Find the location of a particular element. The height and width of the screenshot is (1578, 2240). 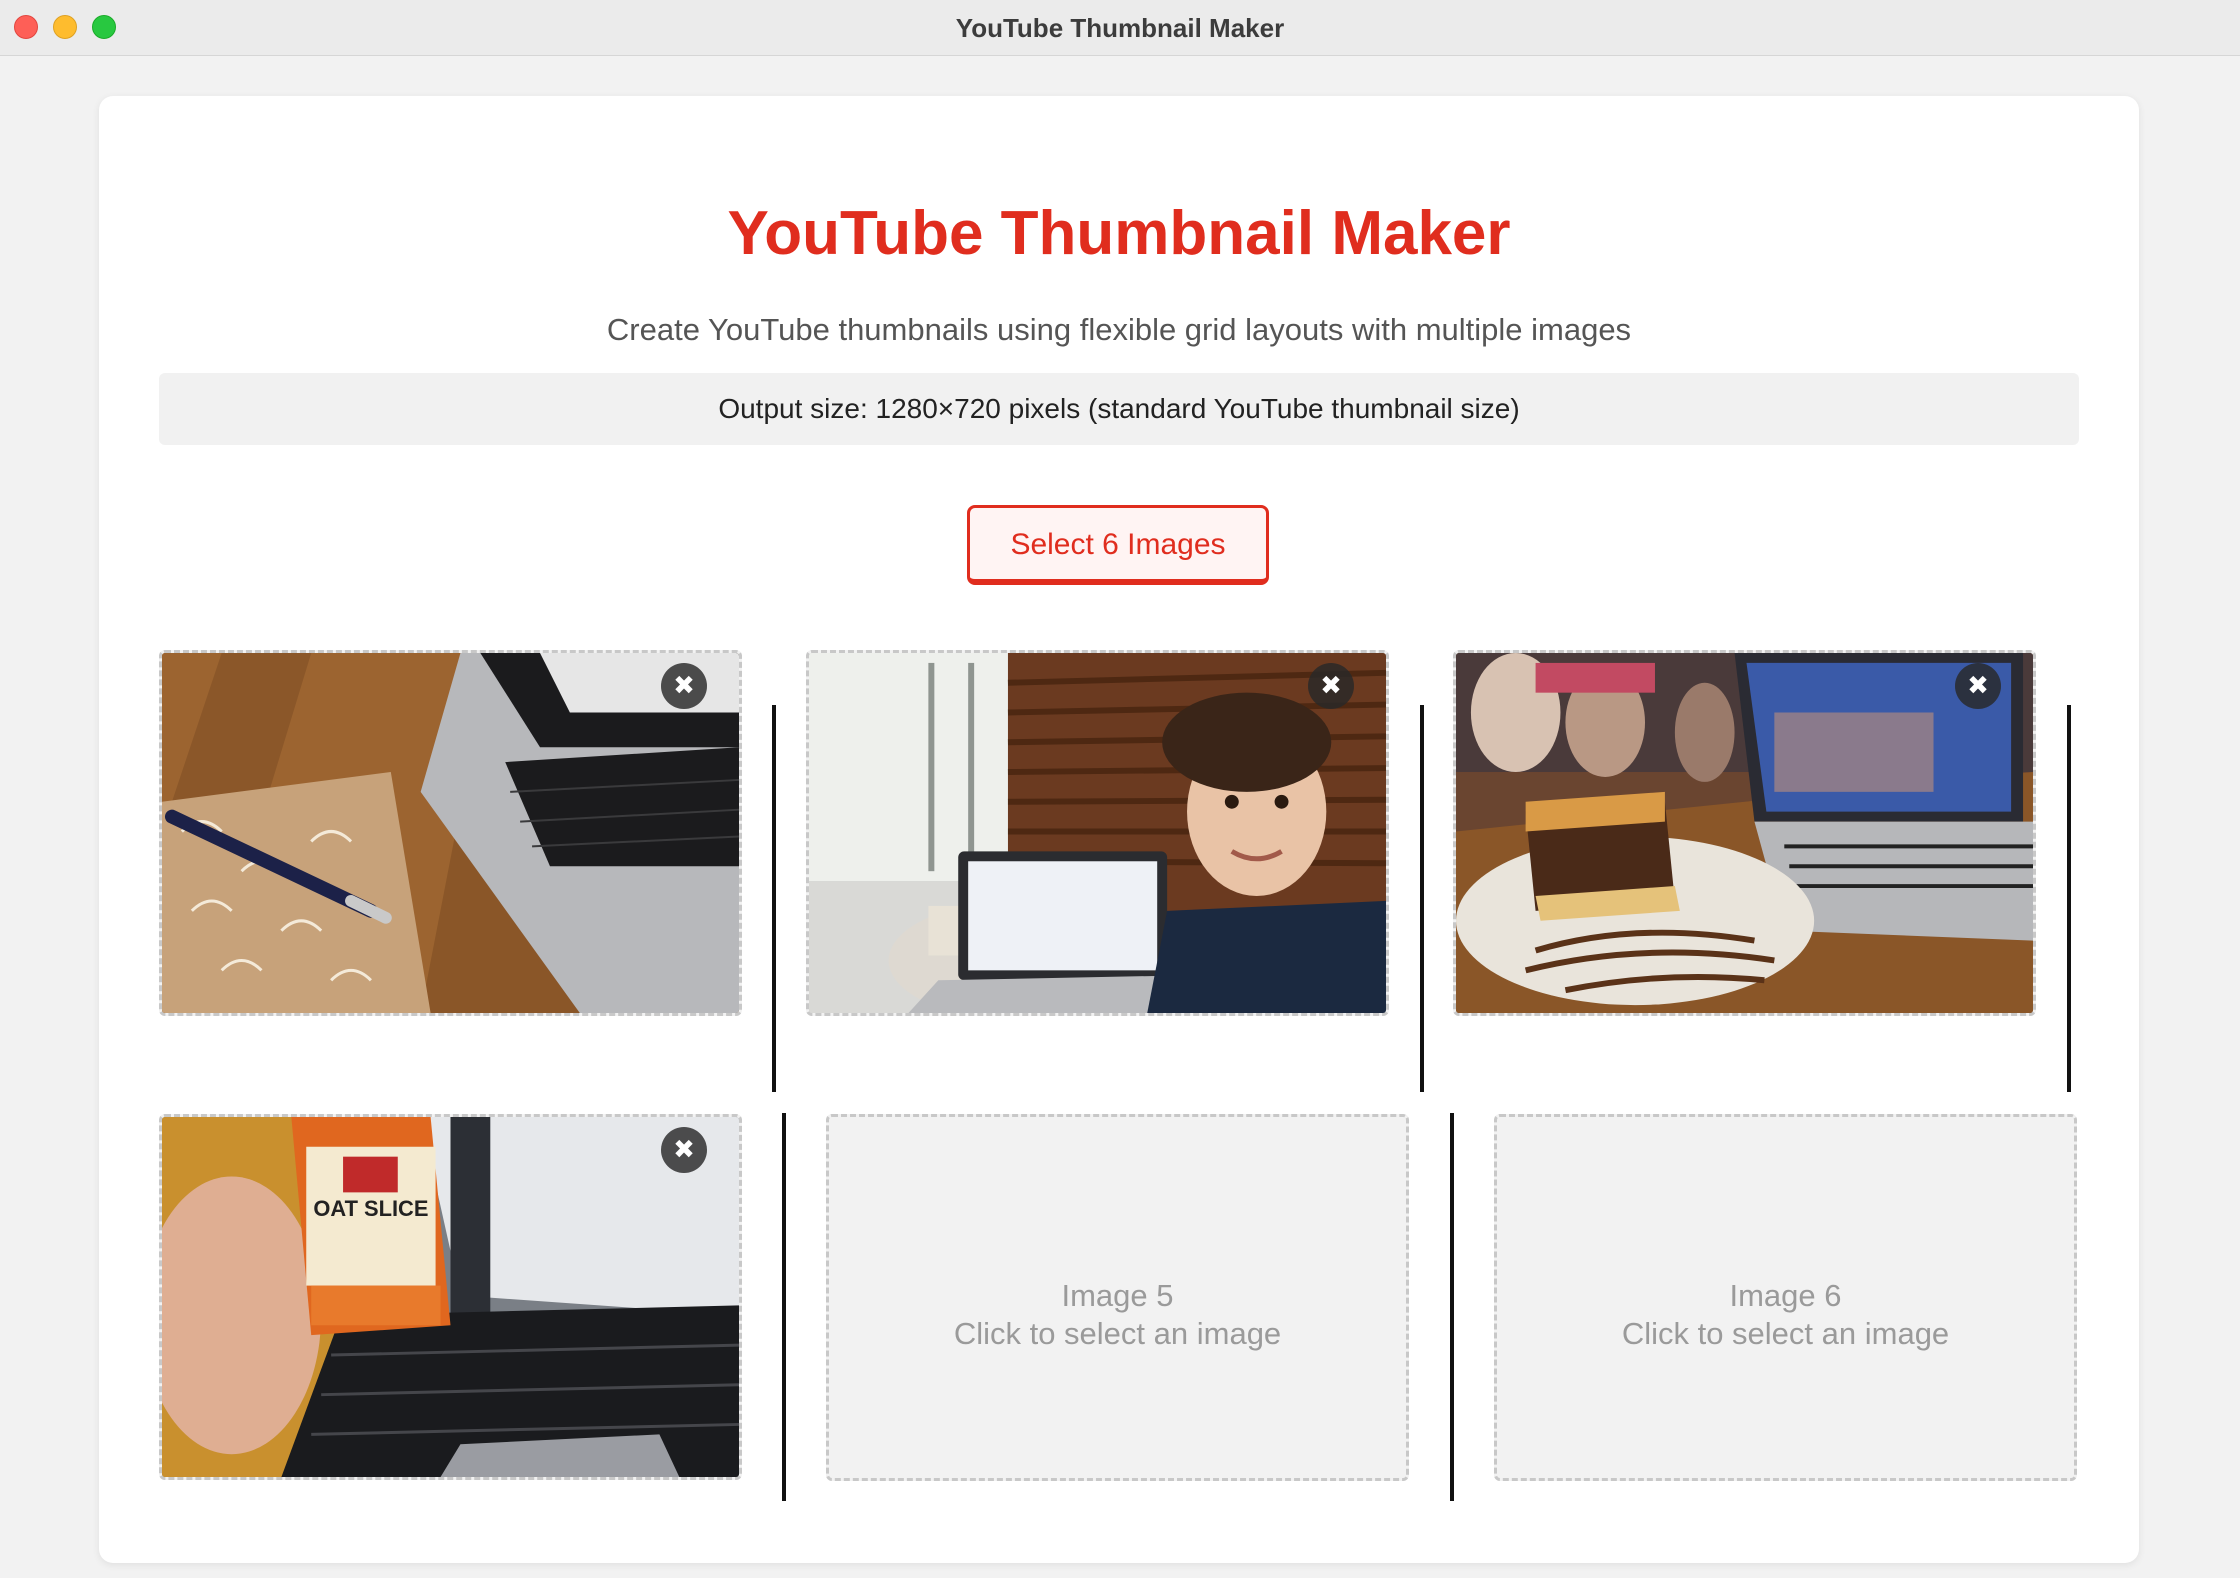

remove-image-3-button: ✖ is located at coordinates (1978, 686).